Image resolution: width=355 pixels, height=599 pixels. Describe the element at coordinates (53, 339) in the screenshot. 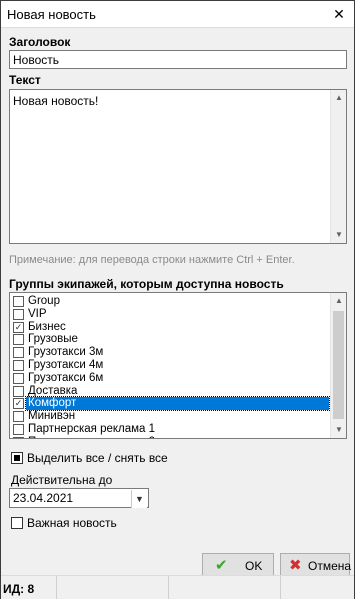

I see `list-item-label: Грузовые` at that location.